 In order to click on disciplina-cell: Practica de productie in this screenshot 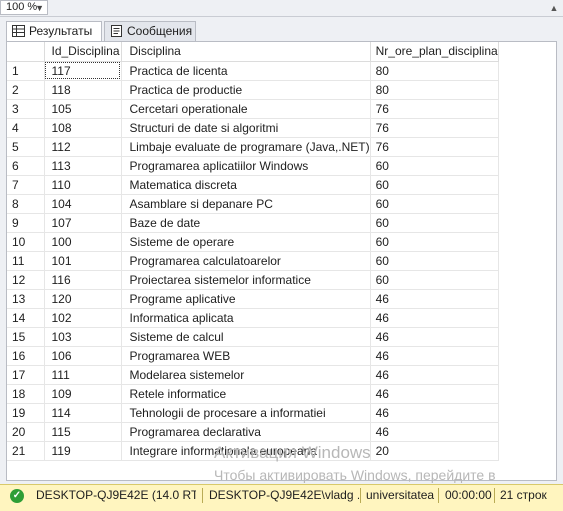, I will do `click(246, 90)`.